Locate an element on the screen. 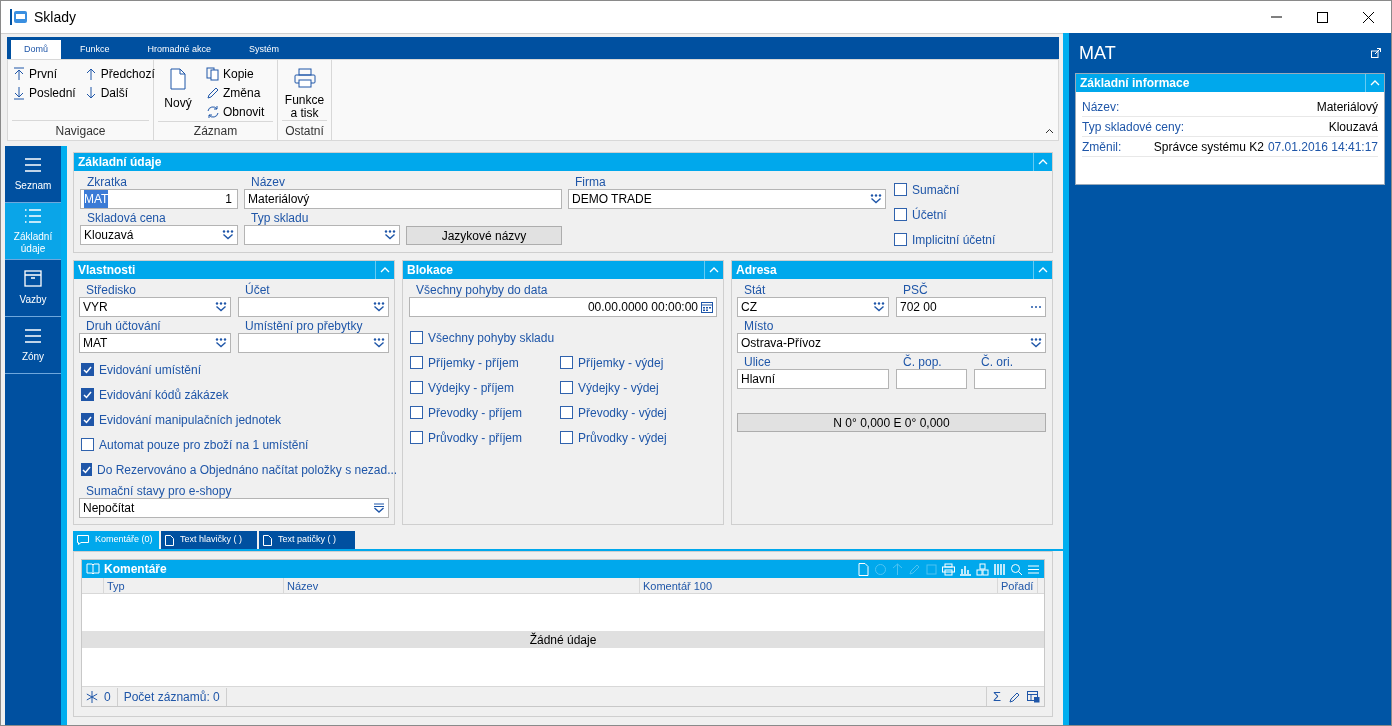 The image size is (1392, 726). checkbox-label: Průvodky - příjem is located at coordinates (475, 437).